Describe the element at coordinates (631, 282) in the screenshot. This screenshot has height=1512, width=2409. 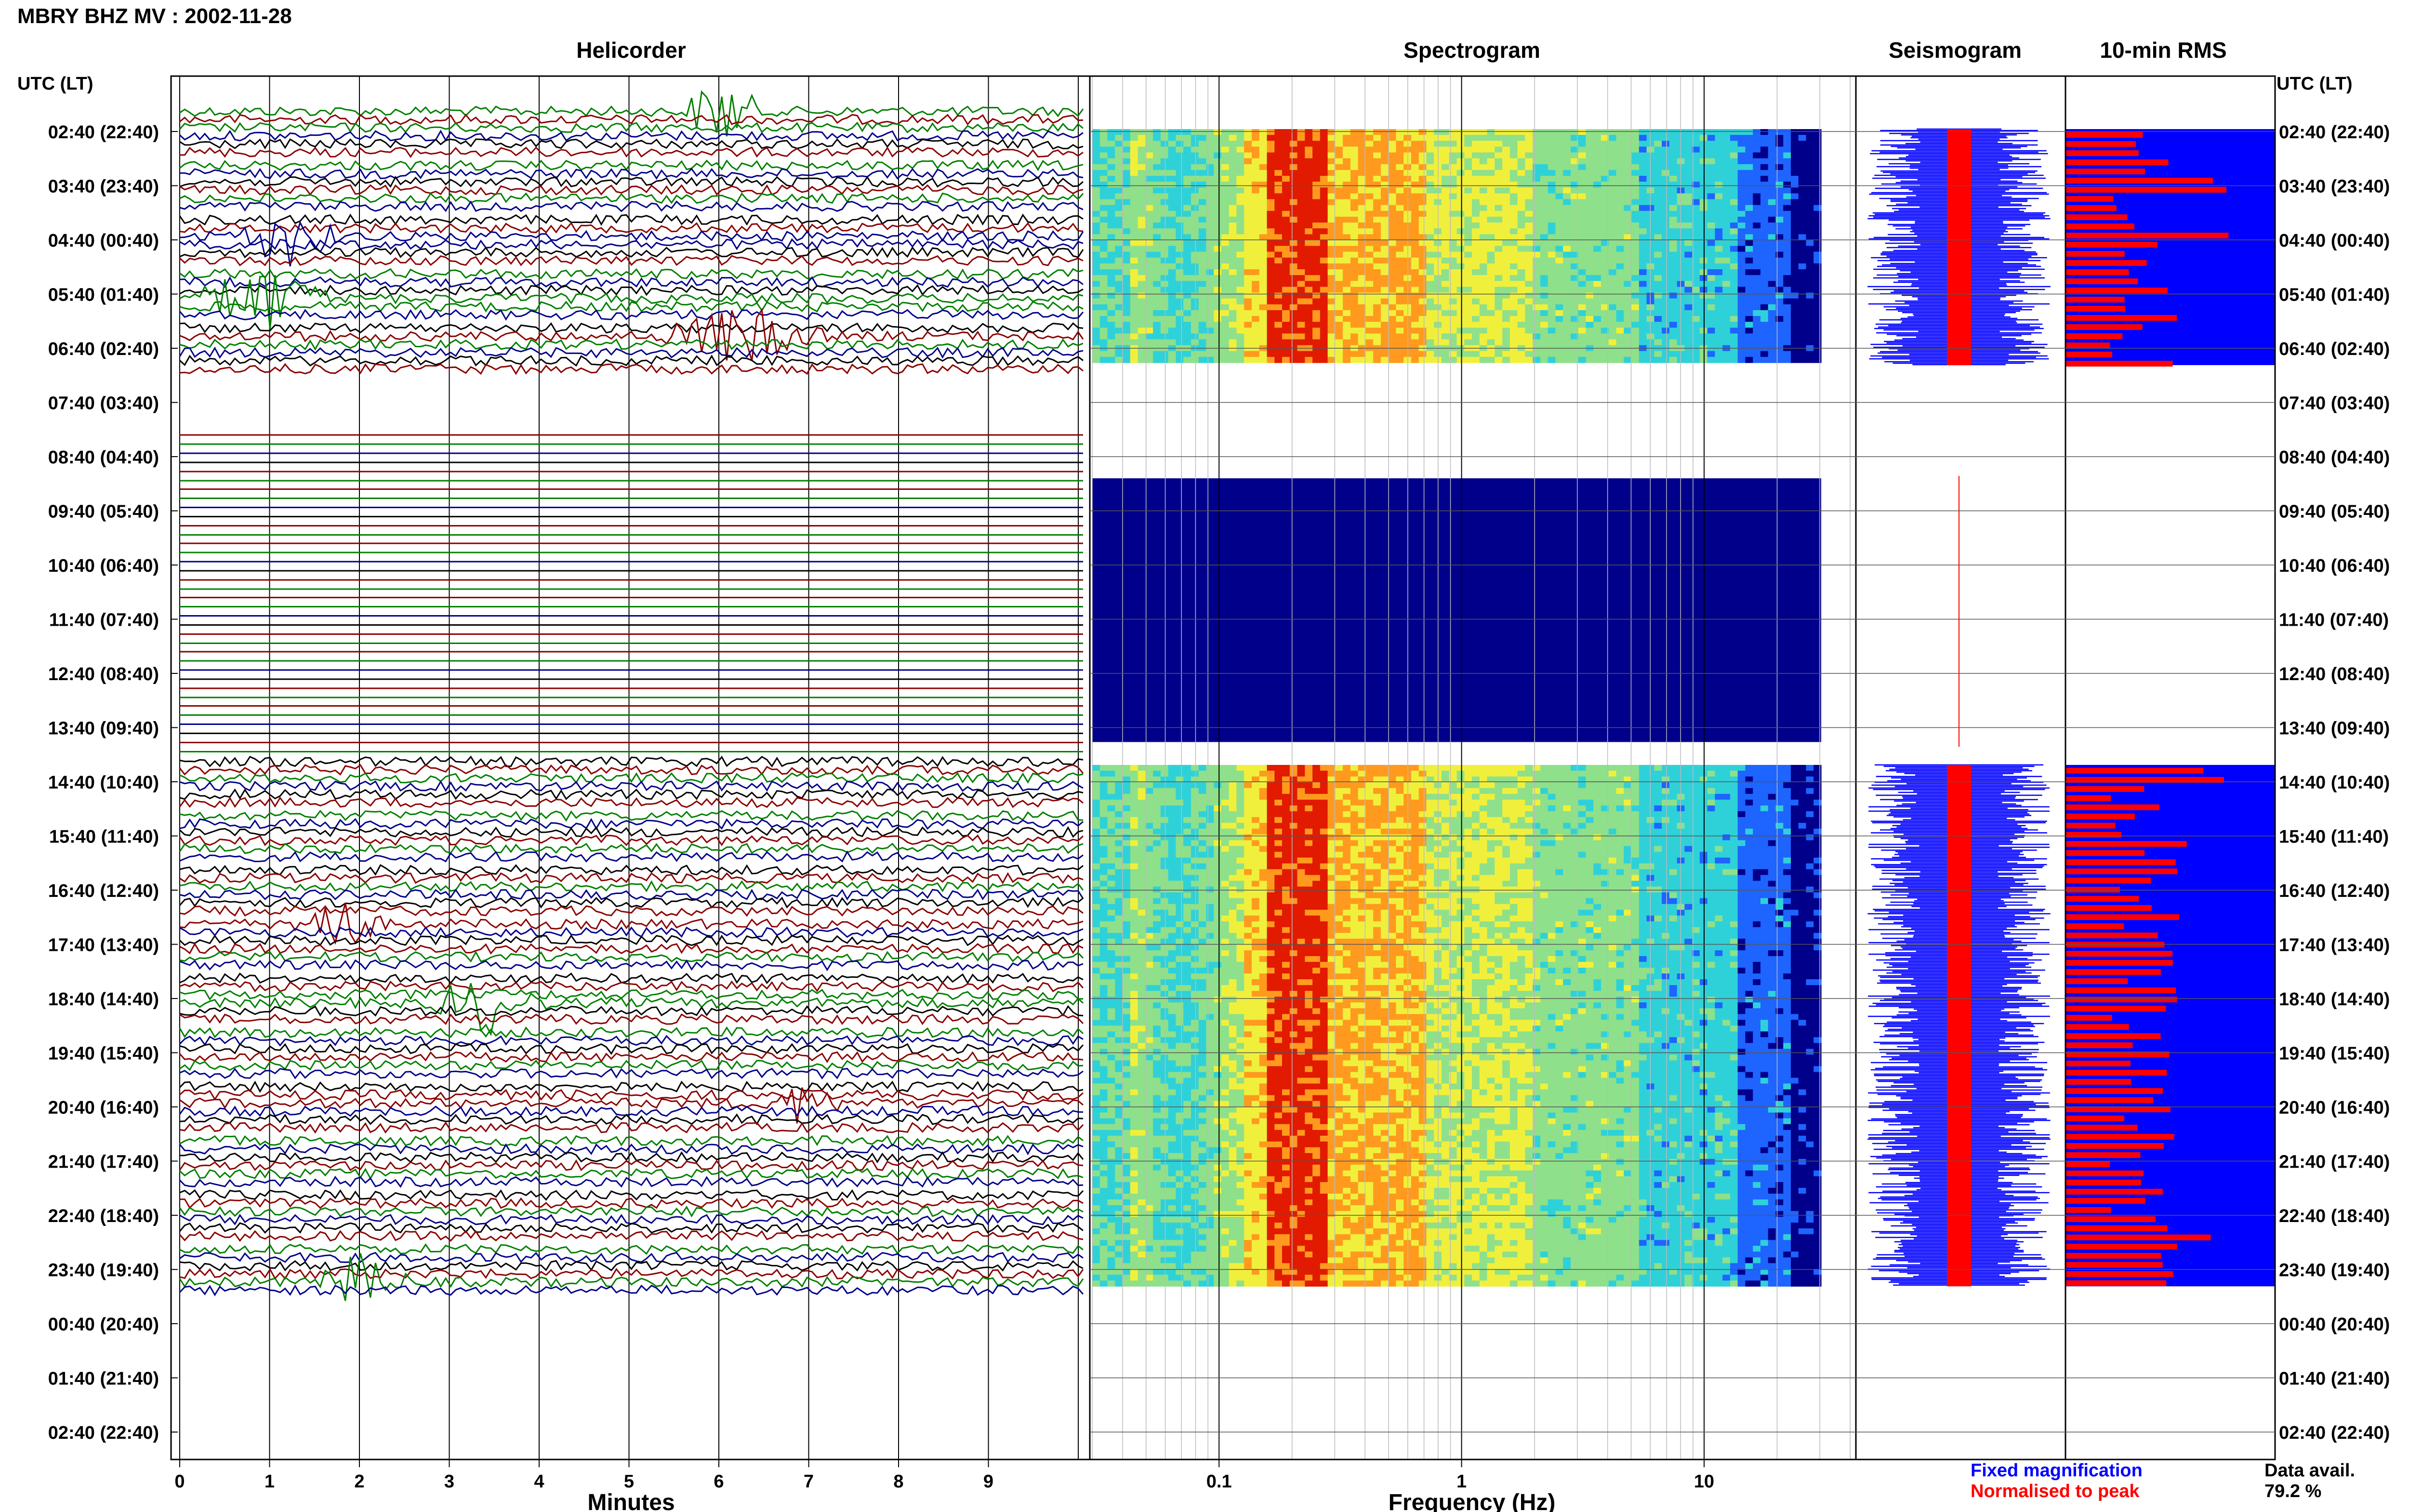
I see `helicorder-trace` at that location.